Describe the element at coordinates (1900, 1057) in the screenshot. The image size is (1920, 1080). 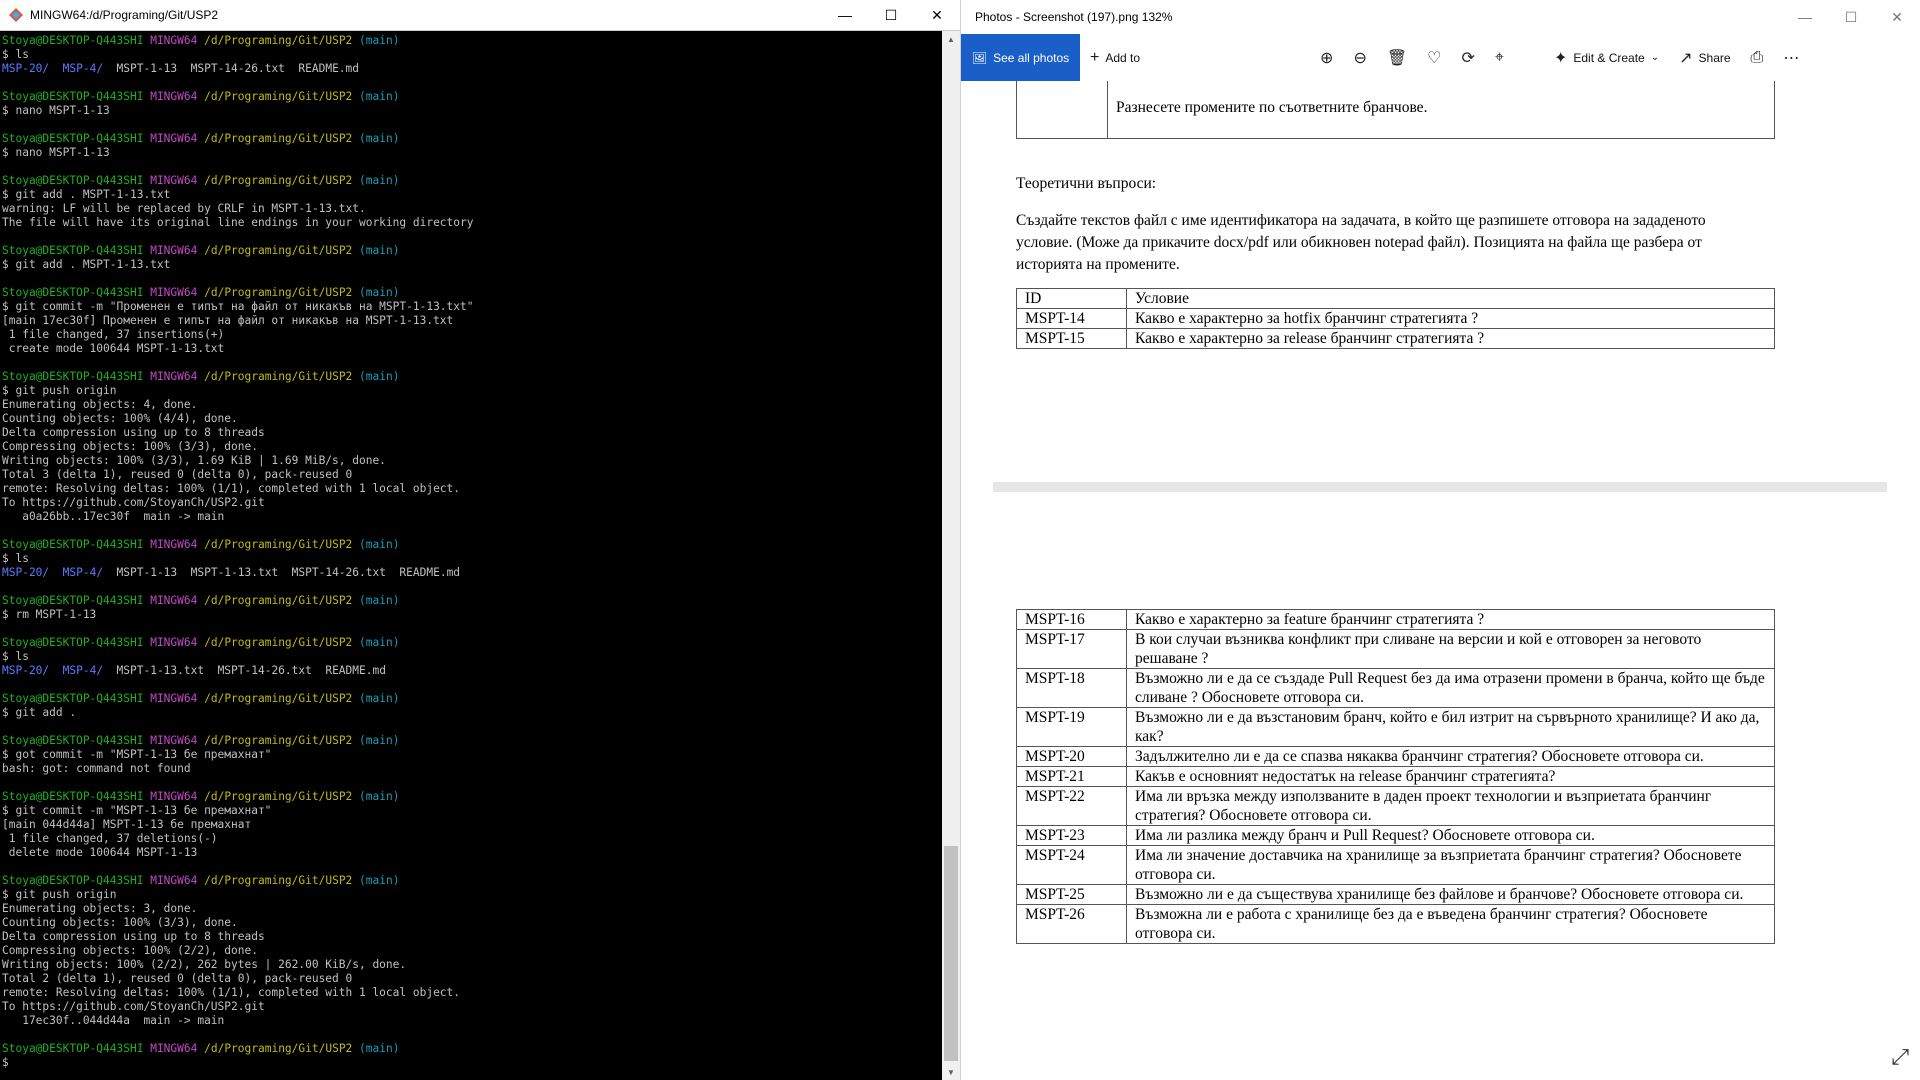
I see `expand-icon: ⤢` at that location.